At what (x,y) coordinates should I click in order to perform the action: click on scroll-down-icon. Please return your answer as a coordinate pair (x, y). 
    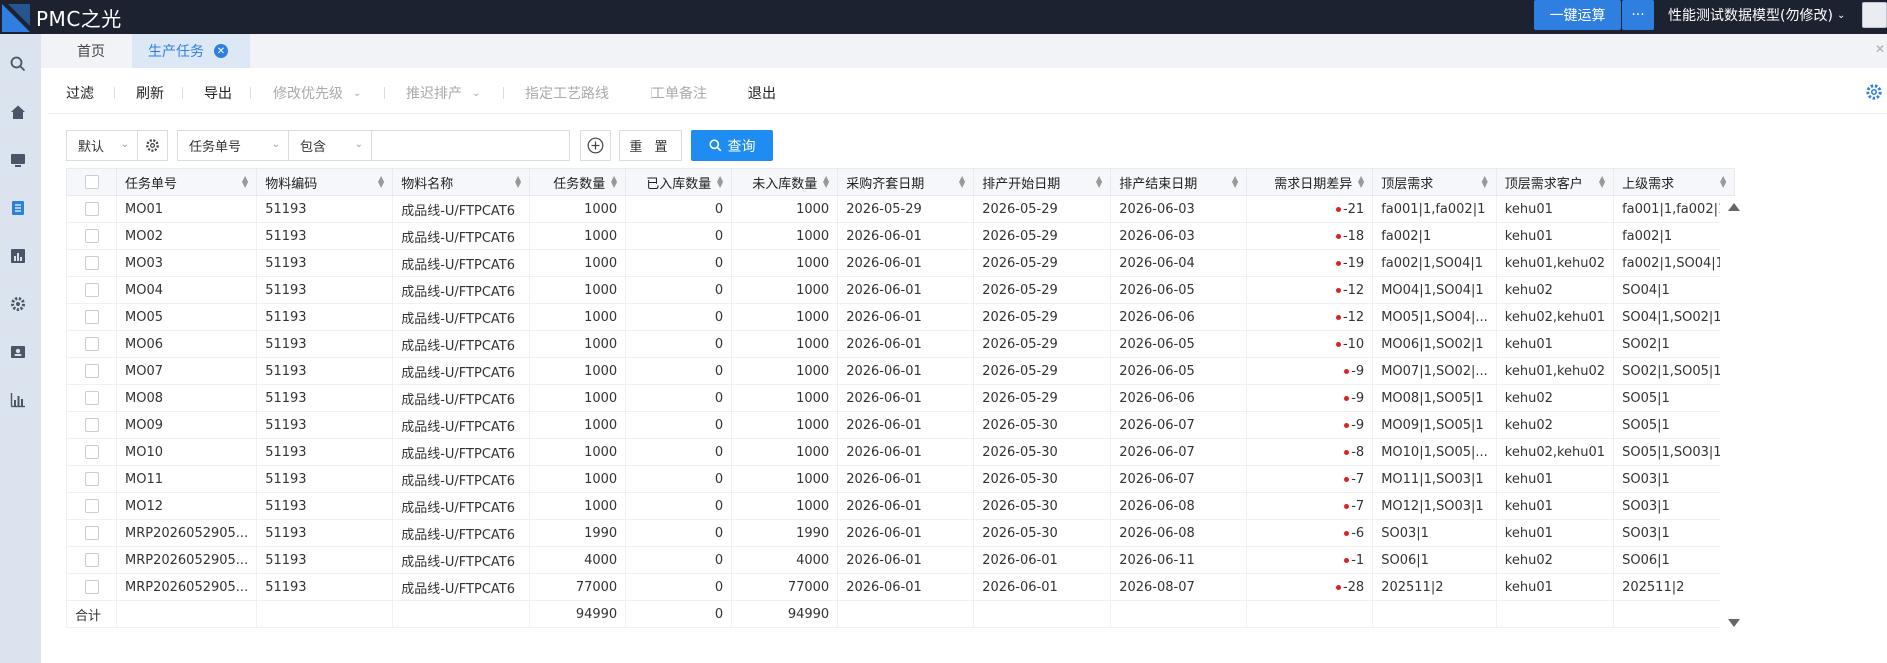
    Looking at the image, I should click on (1734, 623).